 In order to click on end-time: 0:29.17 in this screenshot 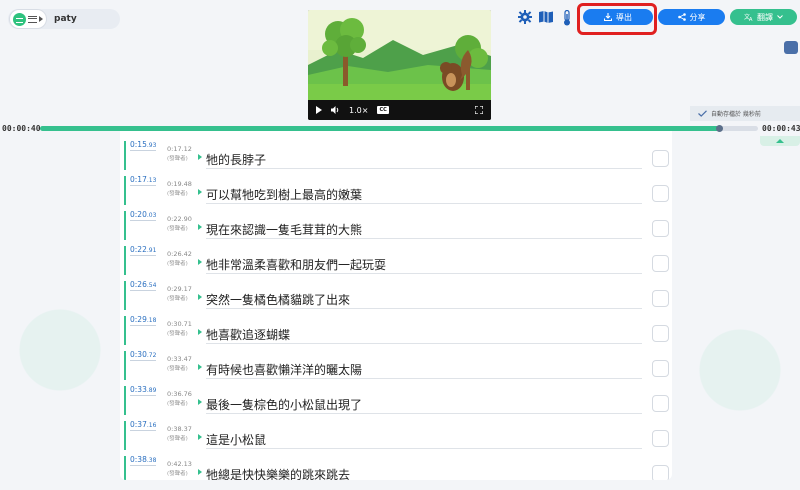, I will do `click(179, 289)`.